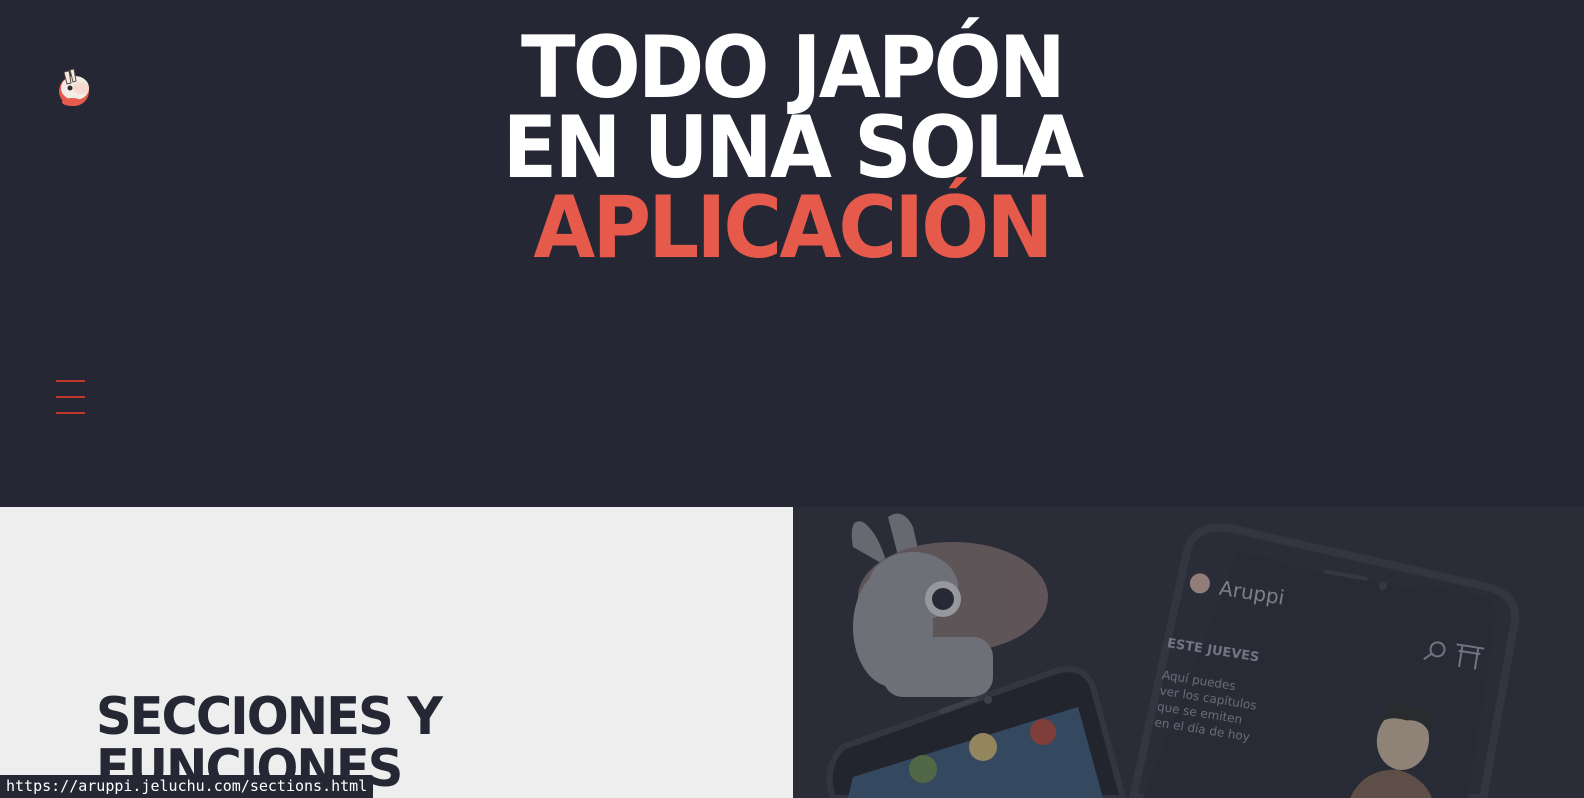 This screenshot has height=798, width=1584. Describe the element at coordinates (70, 381) in the screenshot. I see `menu-bar-top` at that location.